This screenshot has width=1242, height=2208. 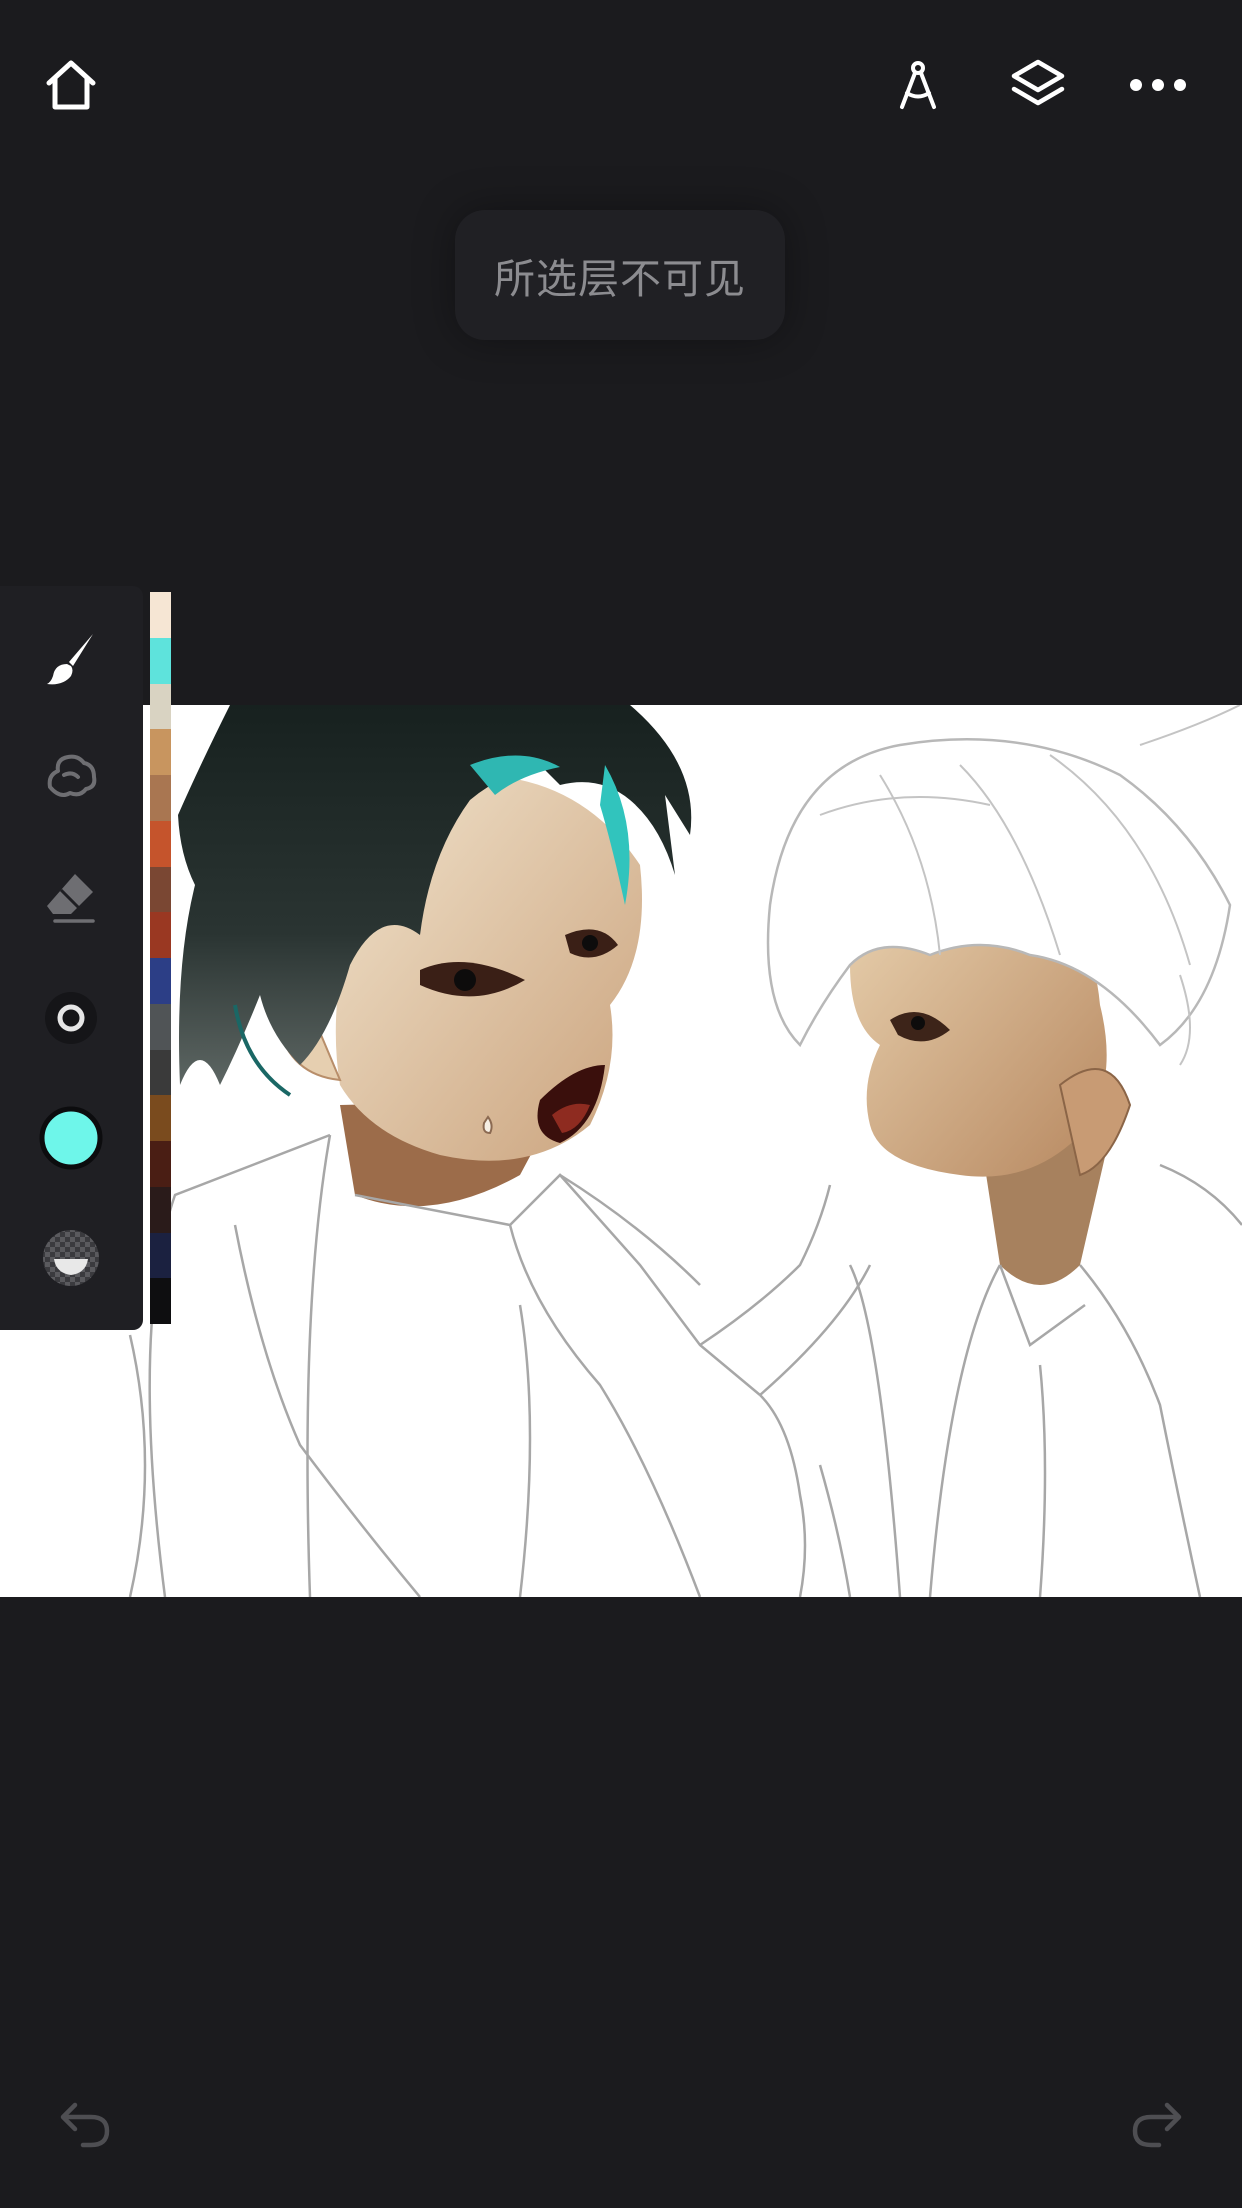 I want to click on brush-tool, so click(x=71, y=658).